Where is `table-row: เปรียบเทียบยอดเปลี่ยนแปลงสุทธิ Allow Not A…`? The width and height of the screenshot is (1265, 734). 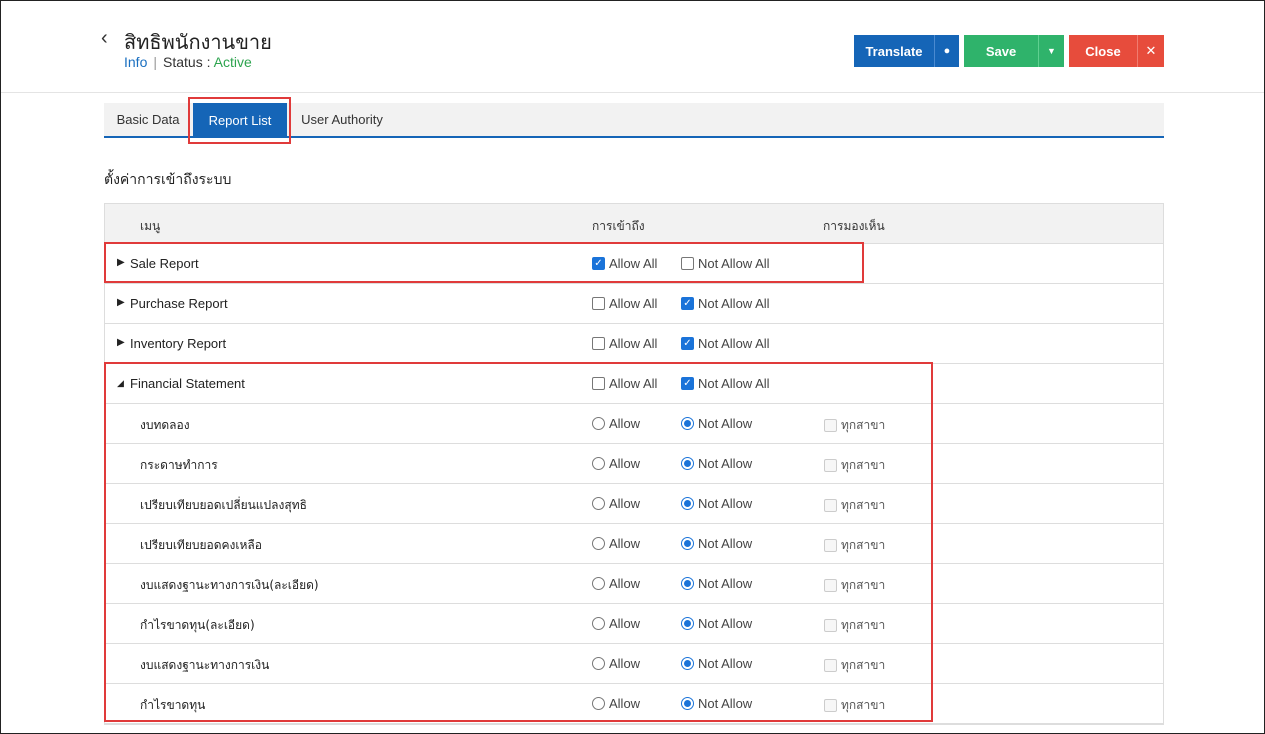
table-row: เปรียบเทียบยอดเปลี่ยนแปลงสุทธิ Allow Not A… is located at coordinates (634, 504).